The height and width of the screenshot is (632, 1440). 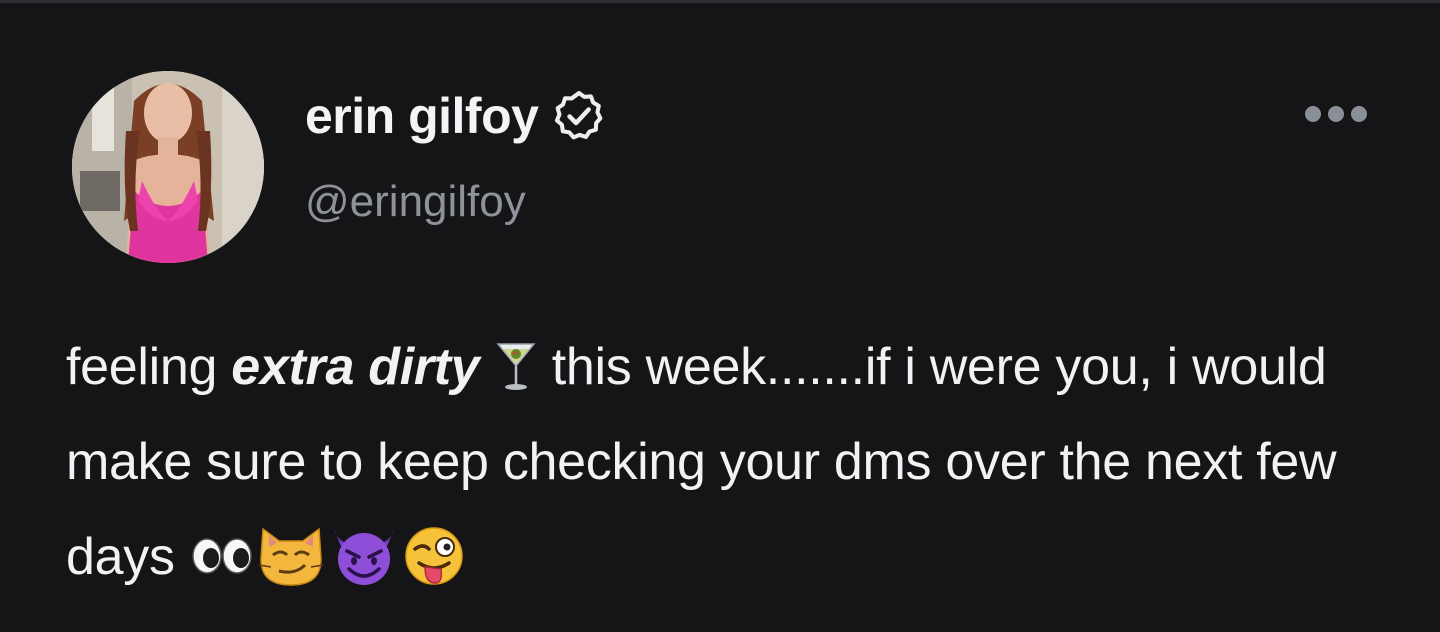 I want to click on more-options-button, so click(x=1336, y=114).